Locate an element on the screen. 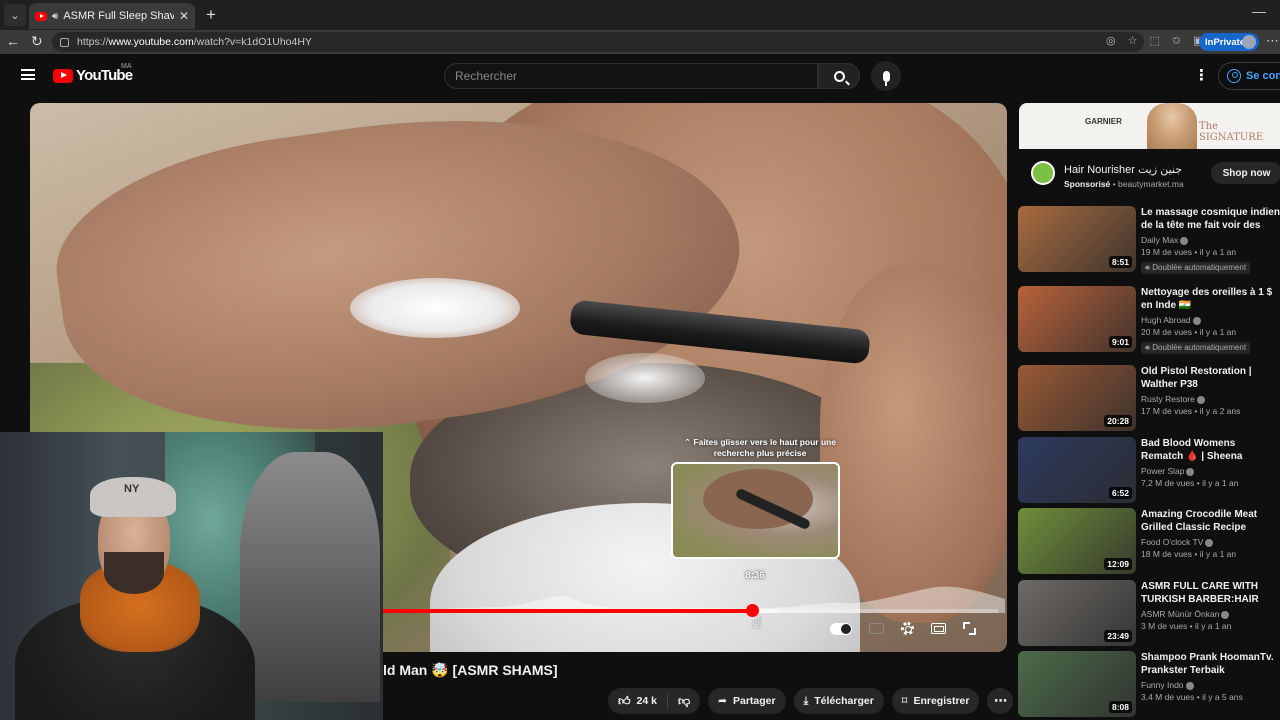 The width and height of the screenshot is (1280, 720). channel-name: Power Slap is located at coordinates (1210, 471).